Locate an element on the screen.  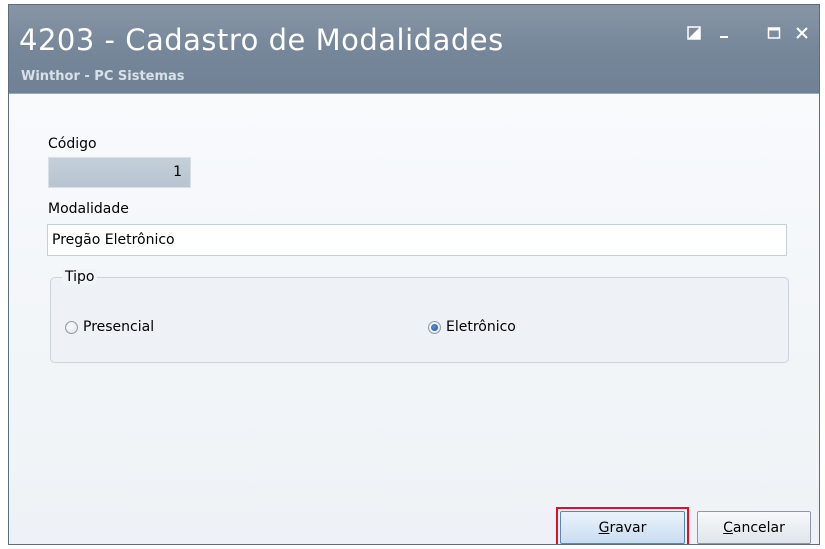
cancelar-mnemonic: C is located at coordinates (728, 527).